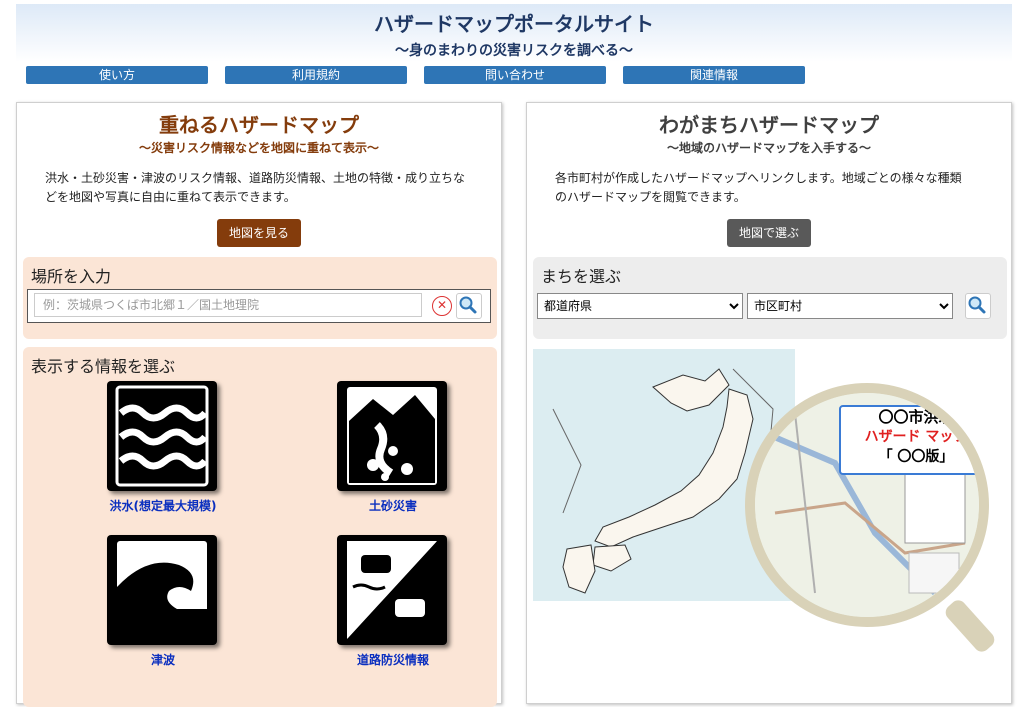 The height and width of the screenshot is (707, 1024). I want to click on town-search-button, so click(978, 306).